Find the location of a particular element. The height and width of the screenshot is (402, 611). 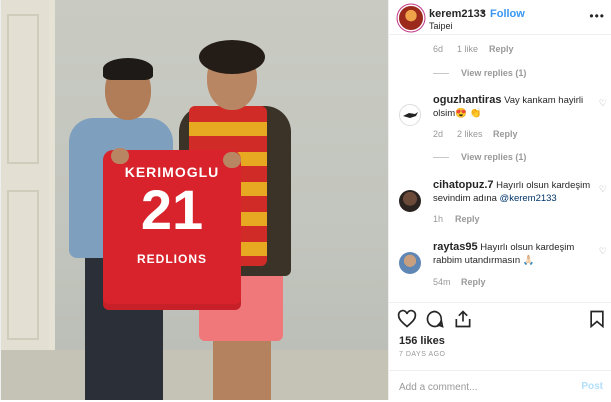

comment-icon is located at coordinates (435, 319).